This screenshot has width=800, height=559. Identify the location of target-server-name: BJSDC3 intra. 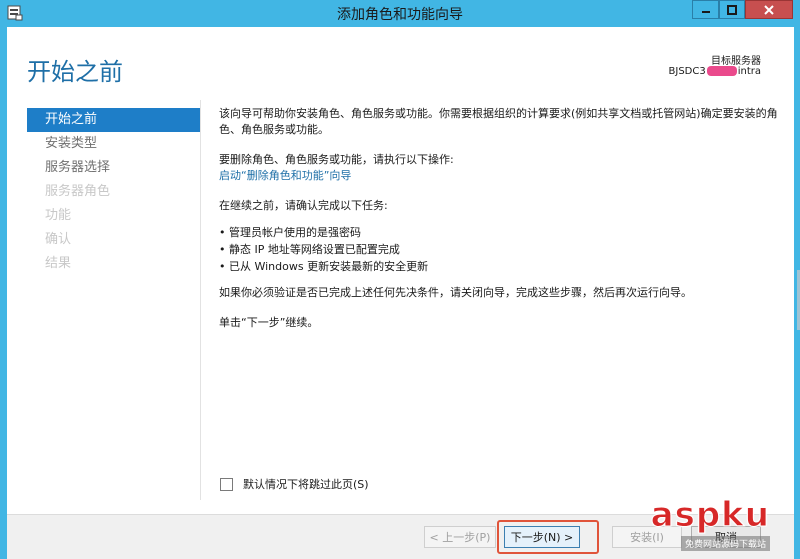
(715, 71).